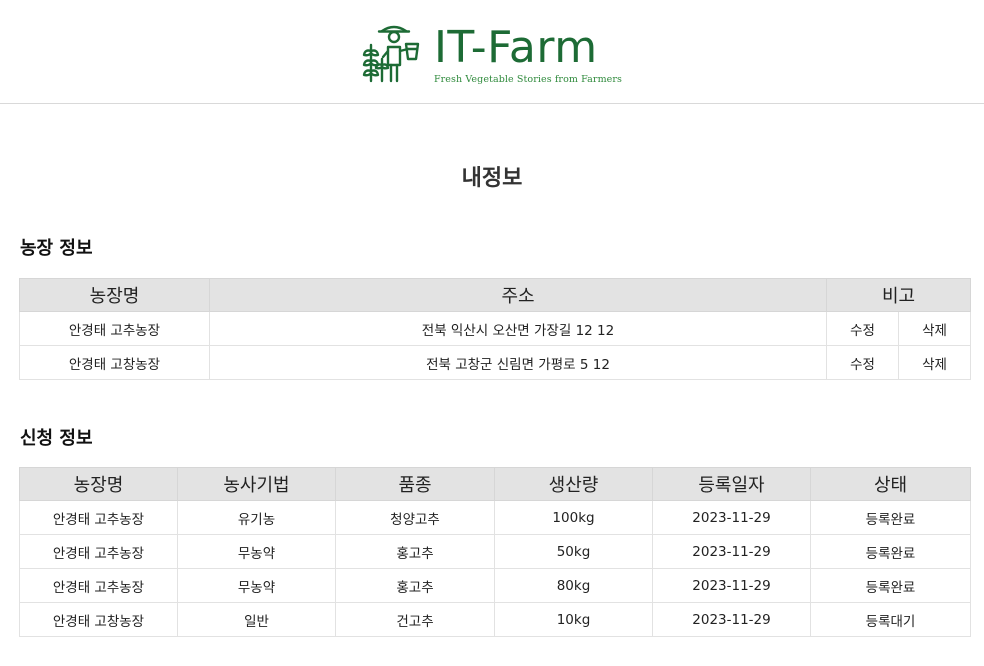  I want to click on method-cell: 유기농, so click(256, 517).